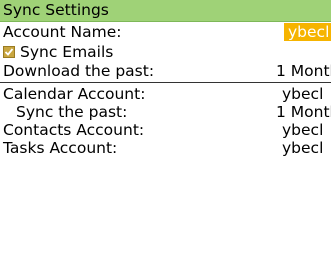 The width and height of the screenshot is (331, 254). What do you see at coordinates (165, 71) in the screenshot?
I see `download-past-row: Download the past: 1 Month` at bounding box center [165, 71].